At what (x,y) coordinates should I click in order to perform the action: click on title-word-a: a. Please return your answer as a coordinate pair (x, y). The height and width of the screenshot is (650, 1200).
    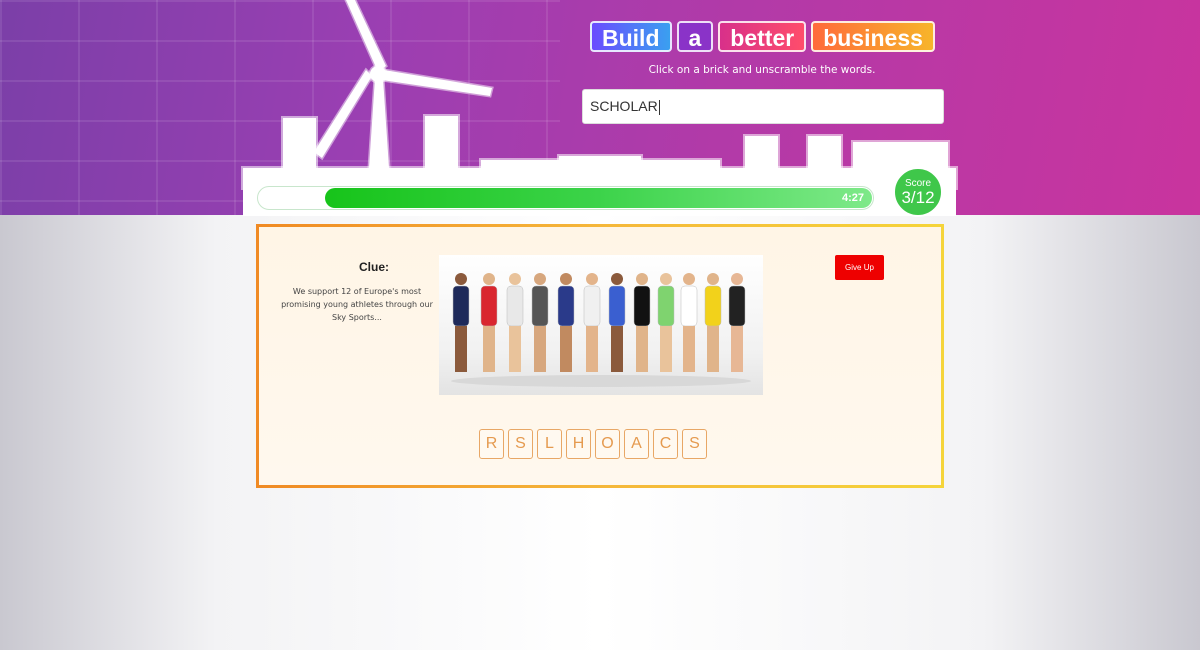
    Looking at the image, I should click on (695, 36).